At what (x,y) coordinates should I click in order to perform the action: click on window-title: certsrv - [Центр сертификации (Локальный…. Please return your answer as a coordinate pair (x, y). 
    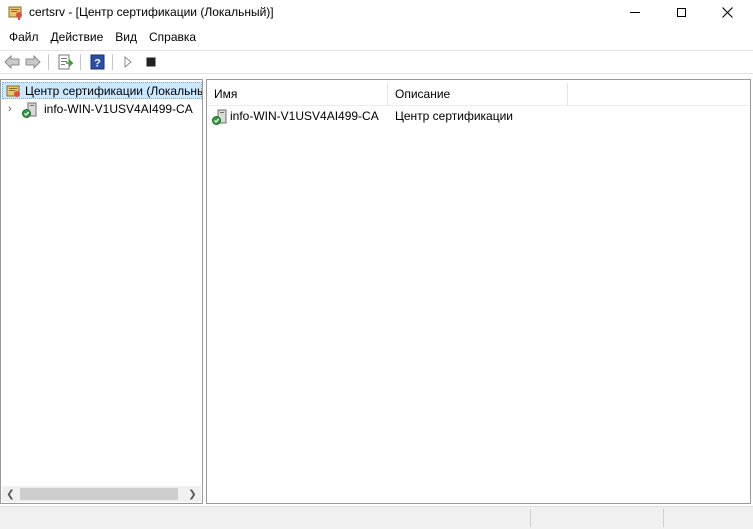
    Looking at the image, I should click on (151, 12).